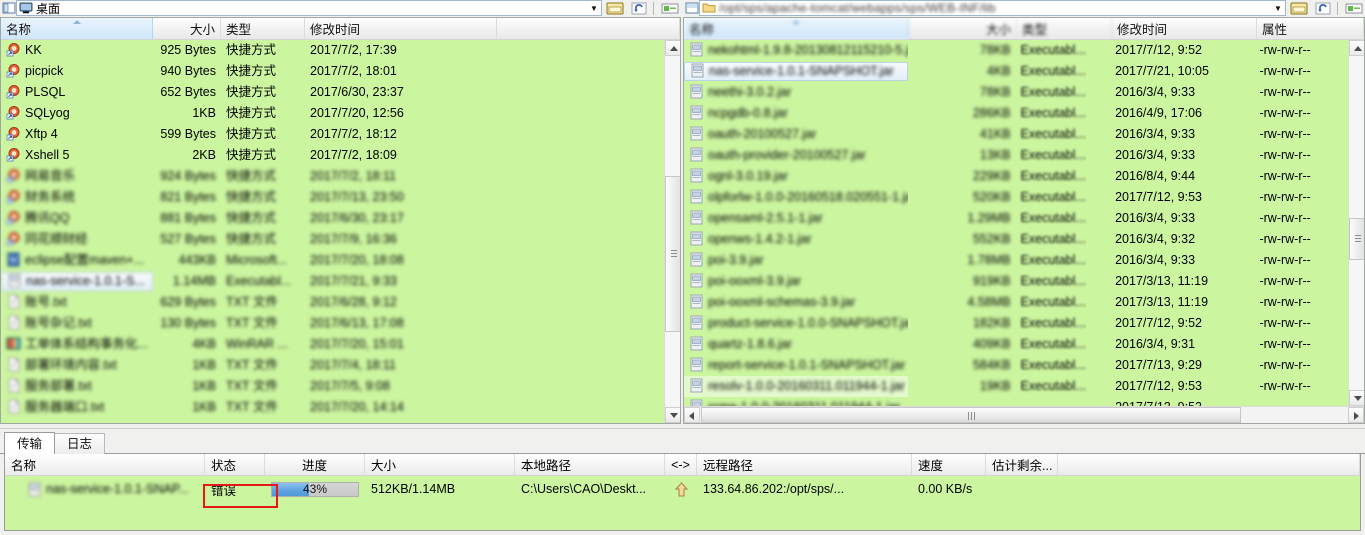 This screenshot has height=535, width=1365. Describe the element at coordinates (340, 92) in the screenshot. I see `local-file-row: PLSQL 652 Bytes 快捷方式 2017/6/30, 23:37` at that location.